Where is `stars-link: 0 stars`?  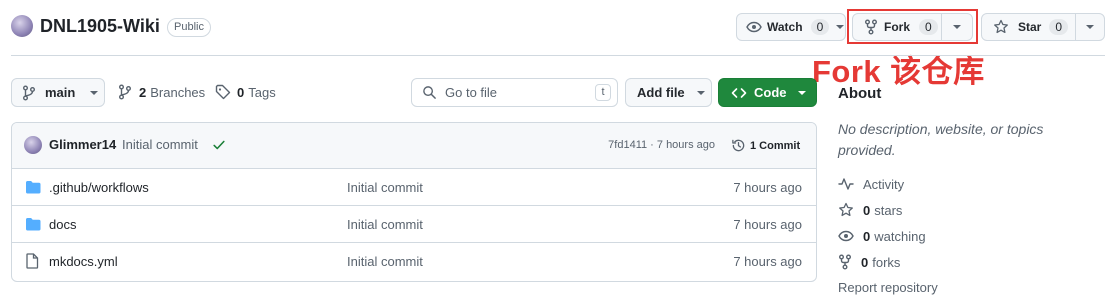
stars-link: 0 stars is located at coordinates (870, 210).